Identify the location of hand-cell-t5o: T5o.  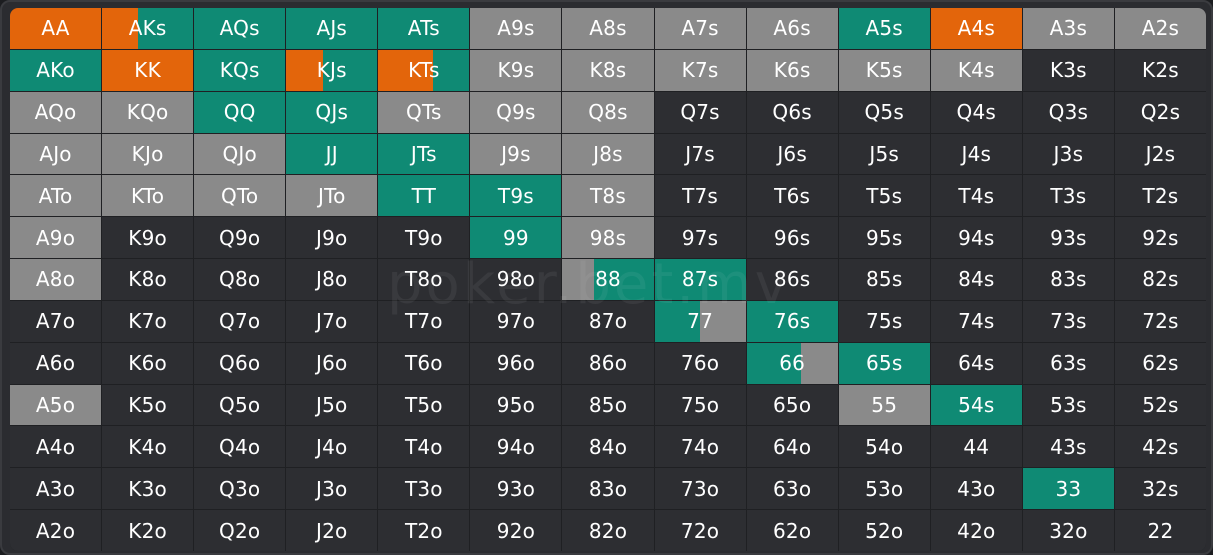
(424, 405).